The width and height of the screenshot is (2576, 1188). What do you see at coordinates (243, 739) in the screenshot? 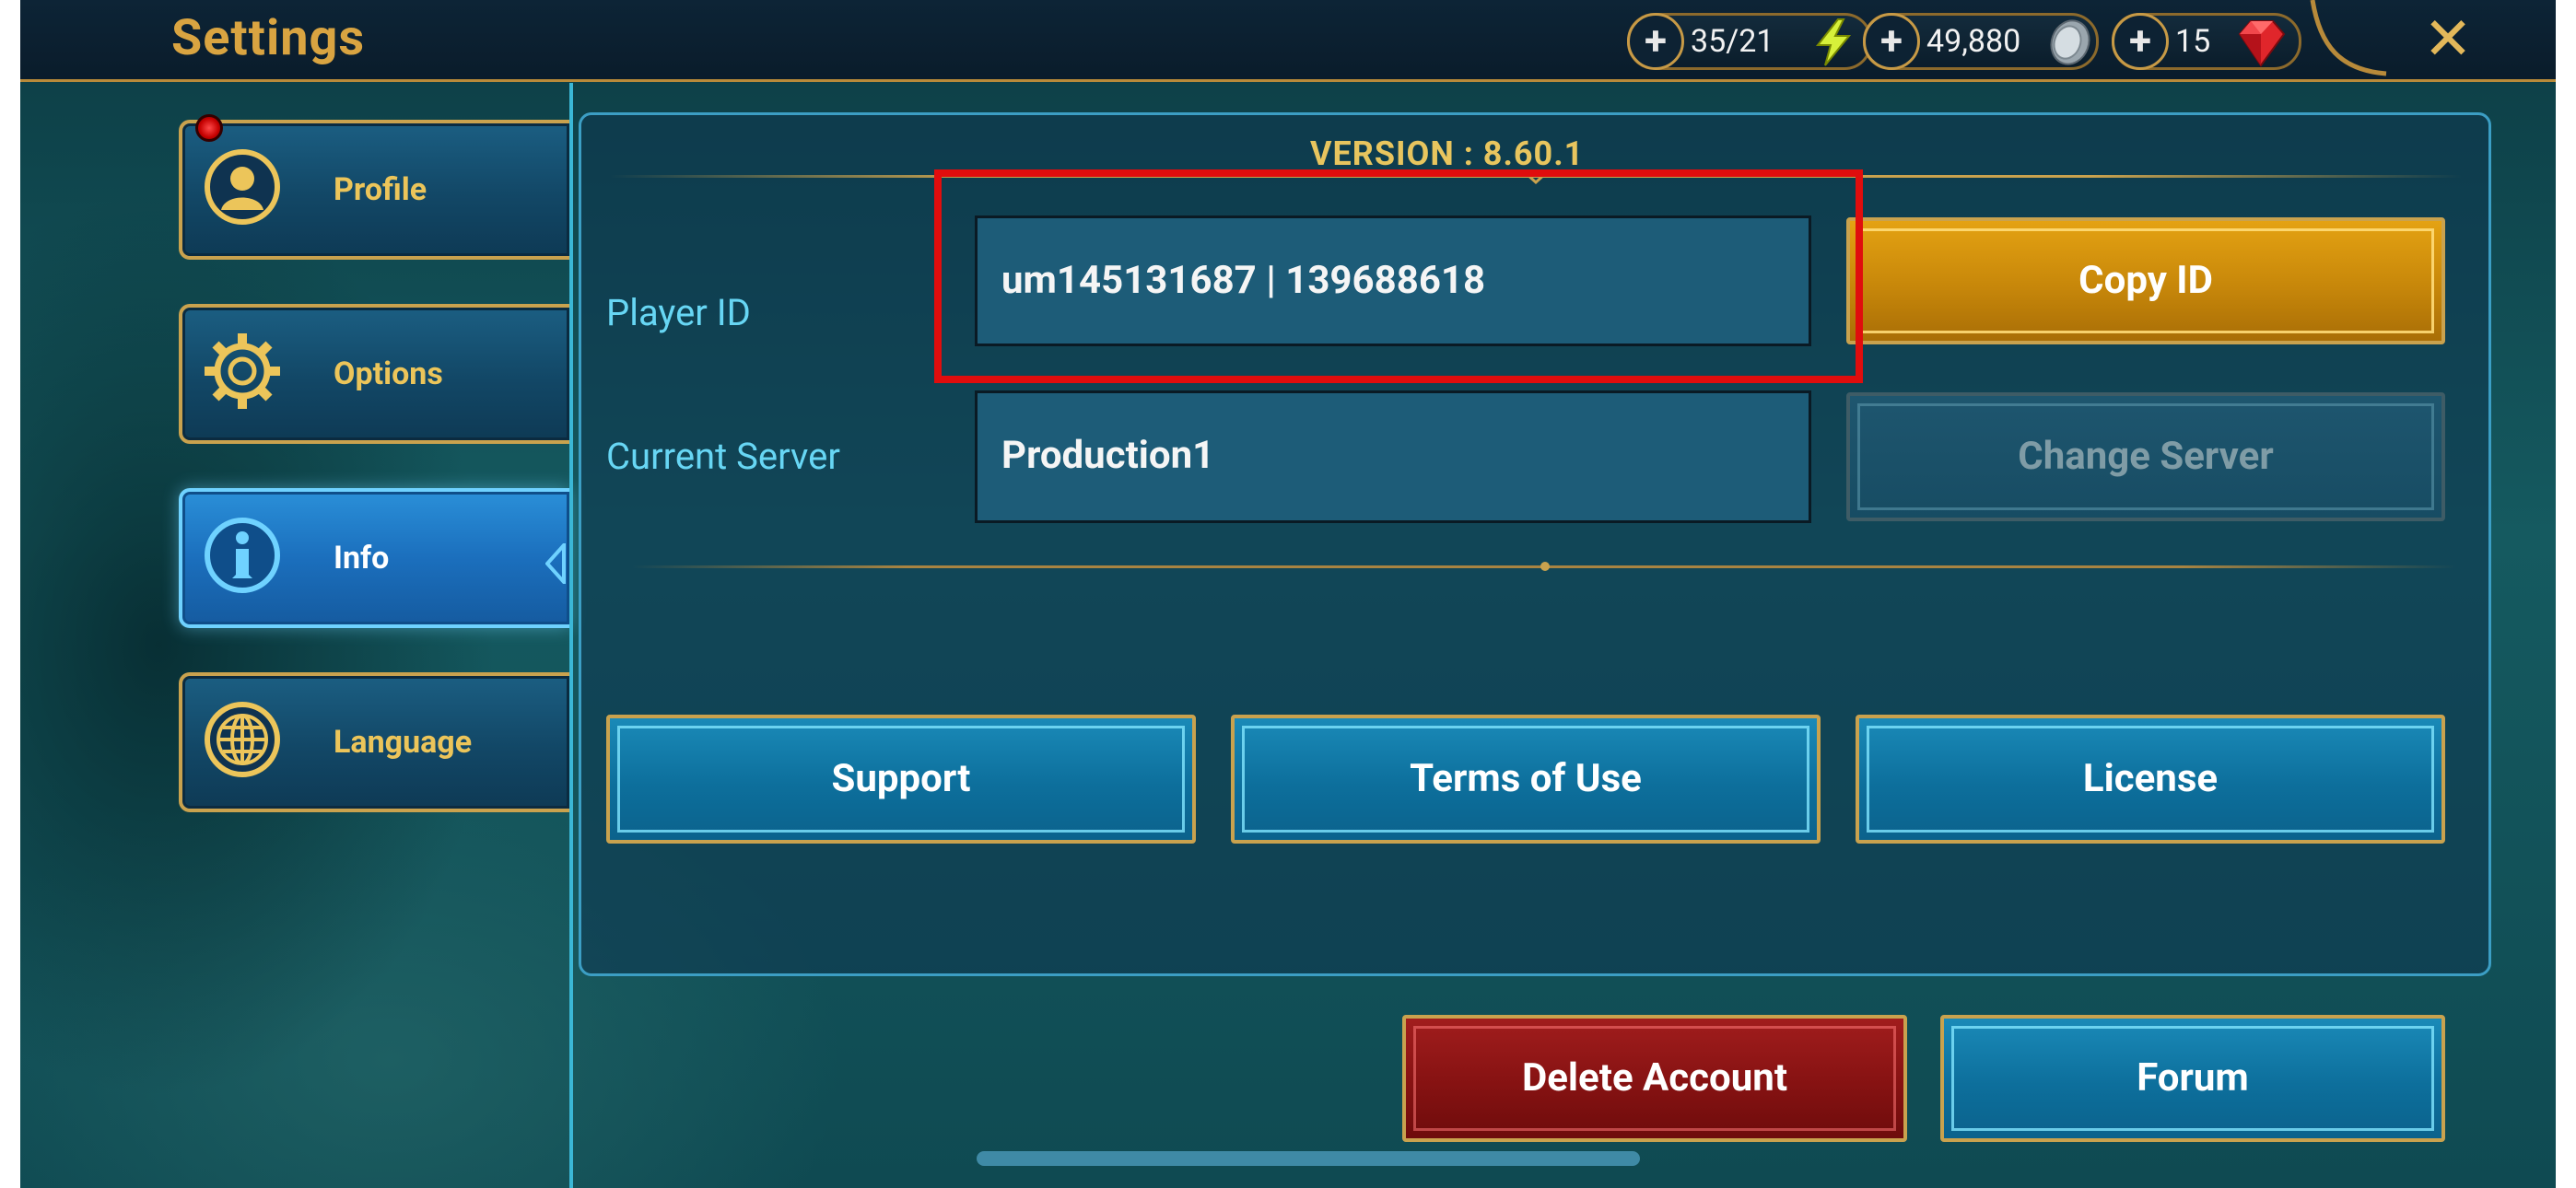
I see `globe-icon` at bounding box center [243, 739].